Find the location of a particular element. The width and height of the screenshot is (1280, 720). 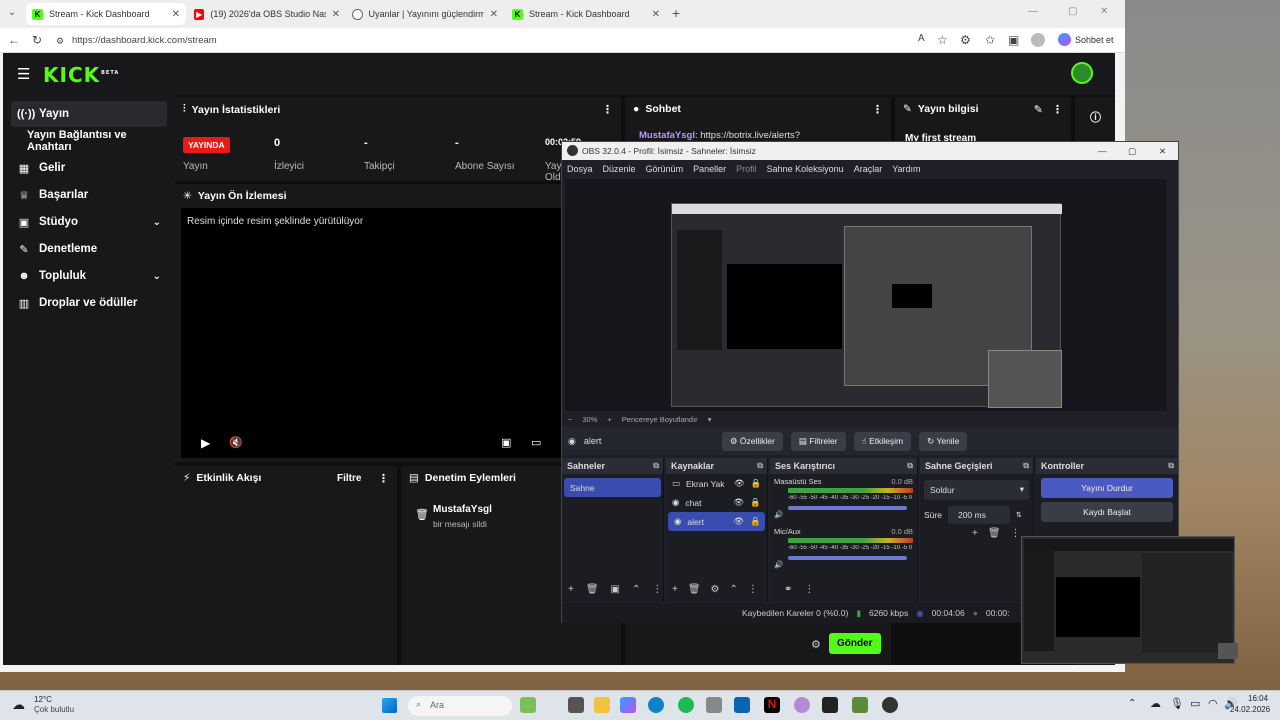

extensions-icon: ⚙ is located at coordinates (965, 40).